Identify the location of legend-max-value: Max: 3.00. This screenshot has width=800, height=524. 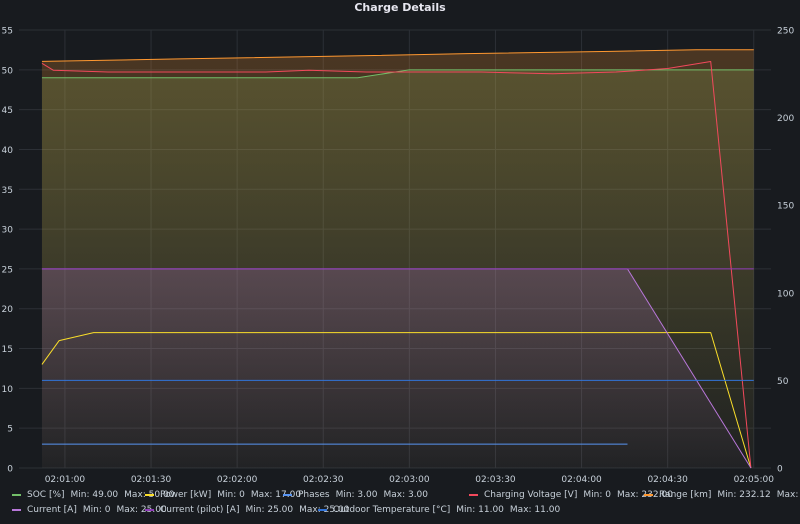
(406, 495).